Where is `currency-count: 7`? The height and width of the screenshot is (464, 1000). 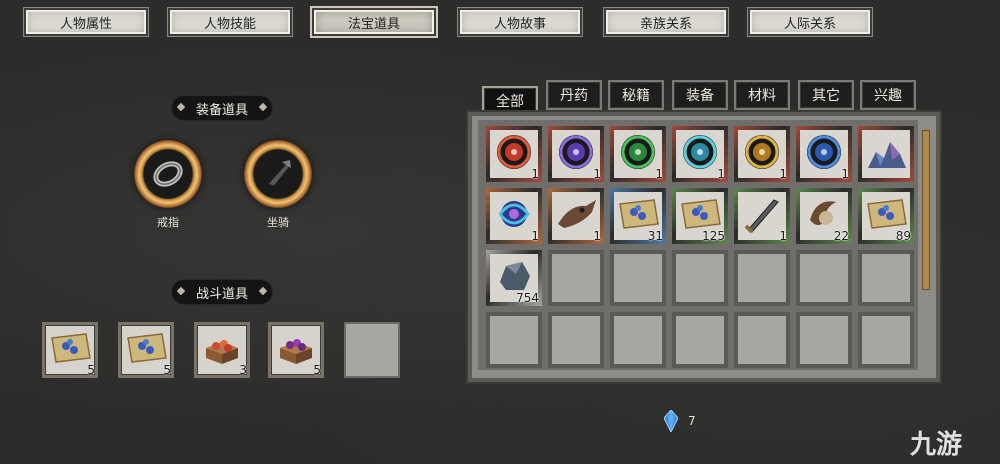
currency-count: 7 is located at coordinates (692, 421).